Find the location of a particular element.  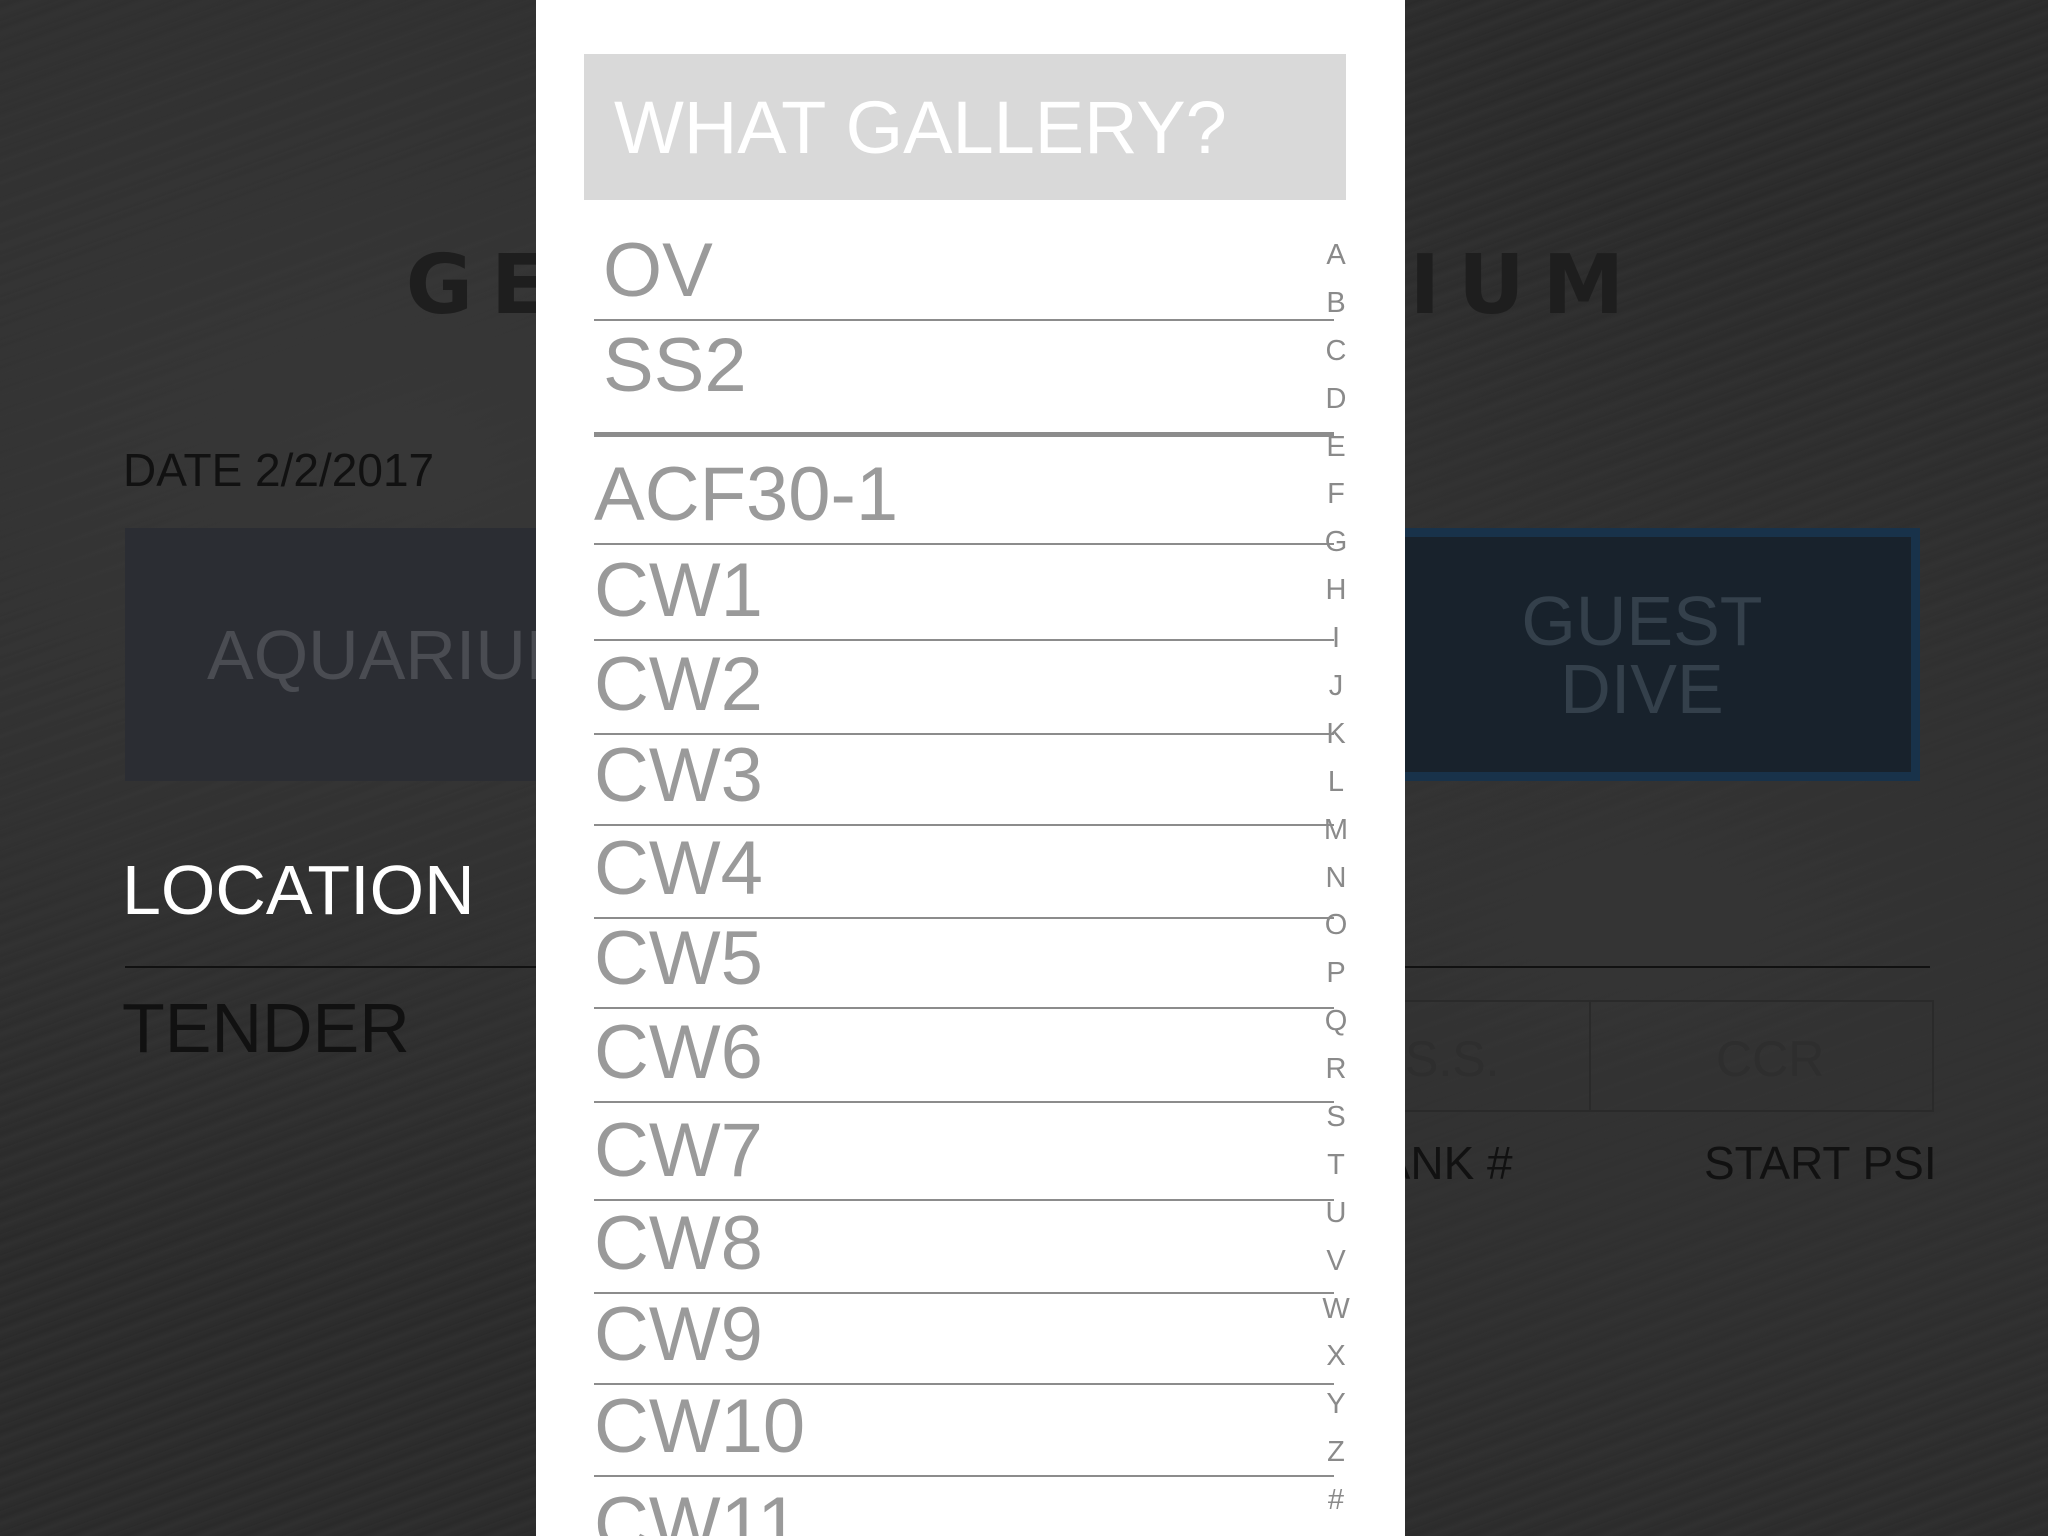

location-label: LOCATION is located at coordinates (298, 890).